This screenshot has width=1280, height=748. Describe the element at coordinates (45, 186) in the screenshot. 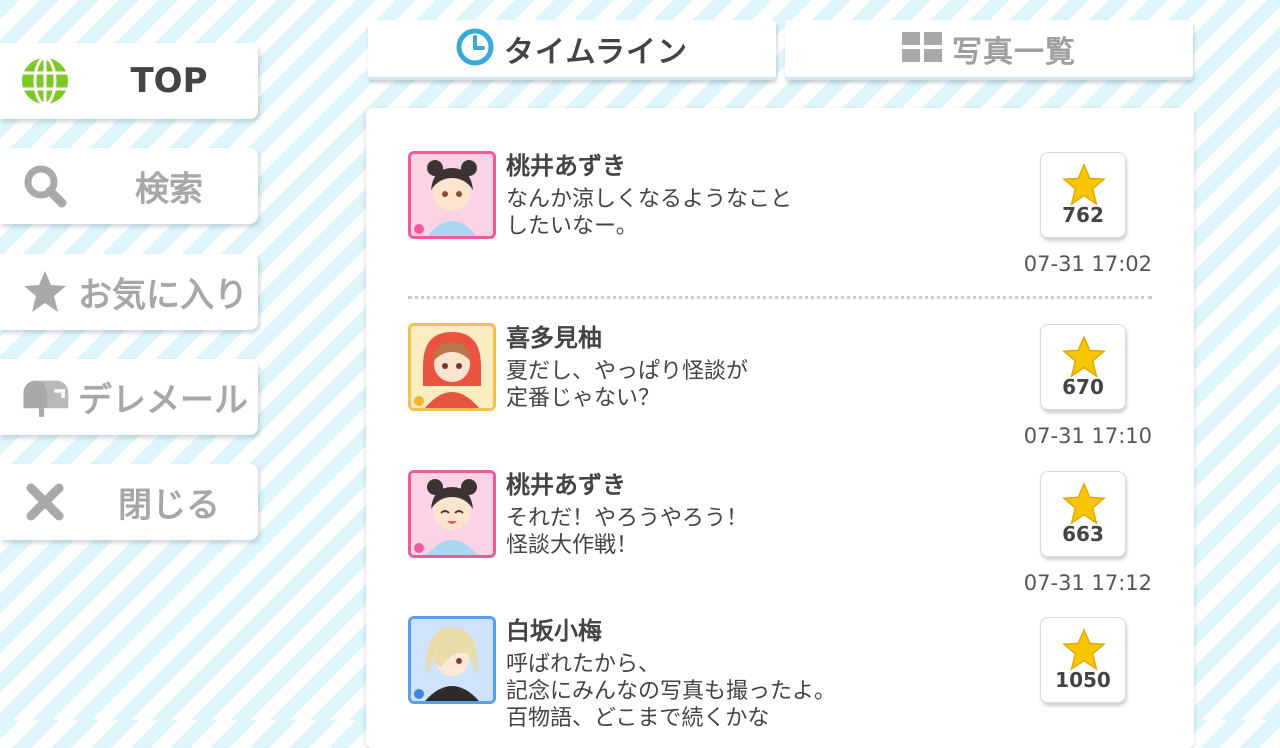

I see `search-icon` at that location.